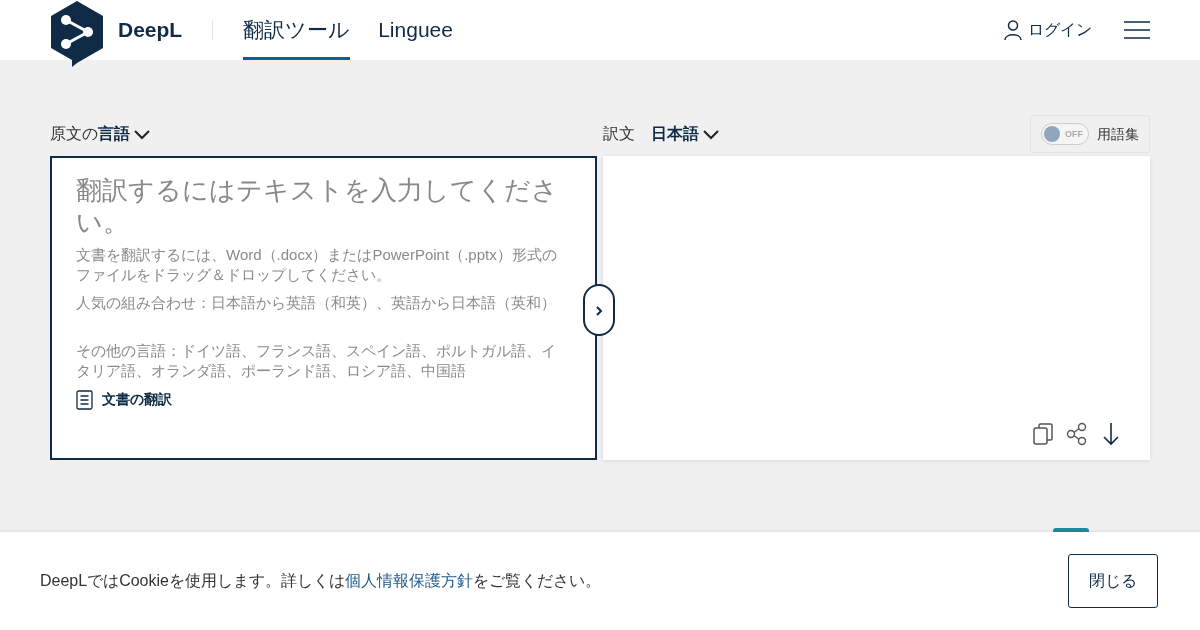  Describe the element at coordinates (1043, 434) in the screenshot. I see `copy-icon` at that location.